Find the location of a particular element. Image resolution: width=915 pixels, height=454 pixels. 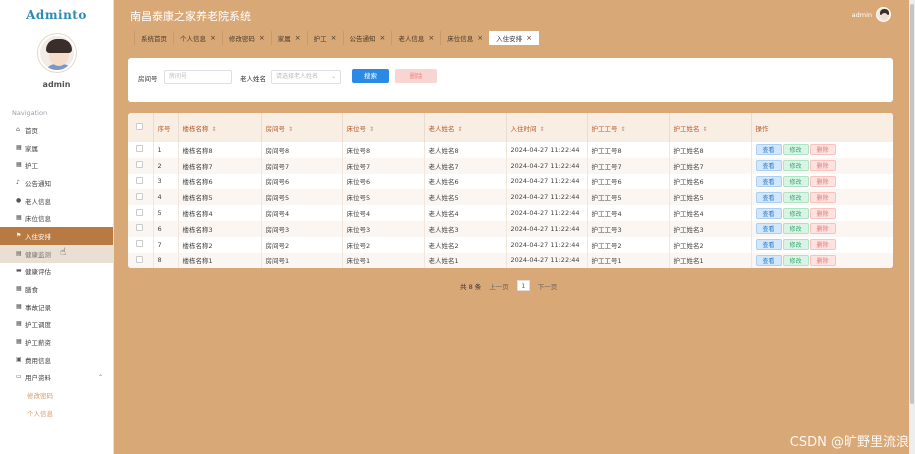

sidebar-item-13: ▣ 费用信息 is located at coordinates (56, 360).